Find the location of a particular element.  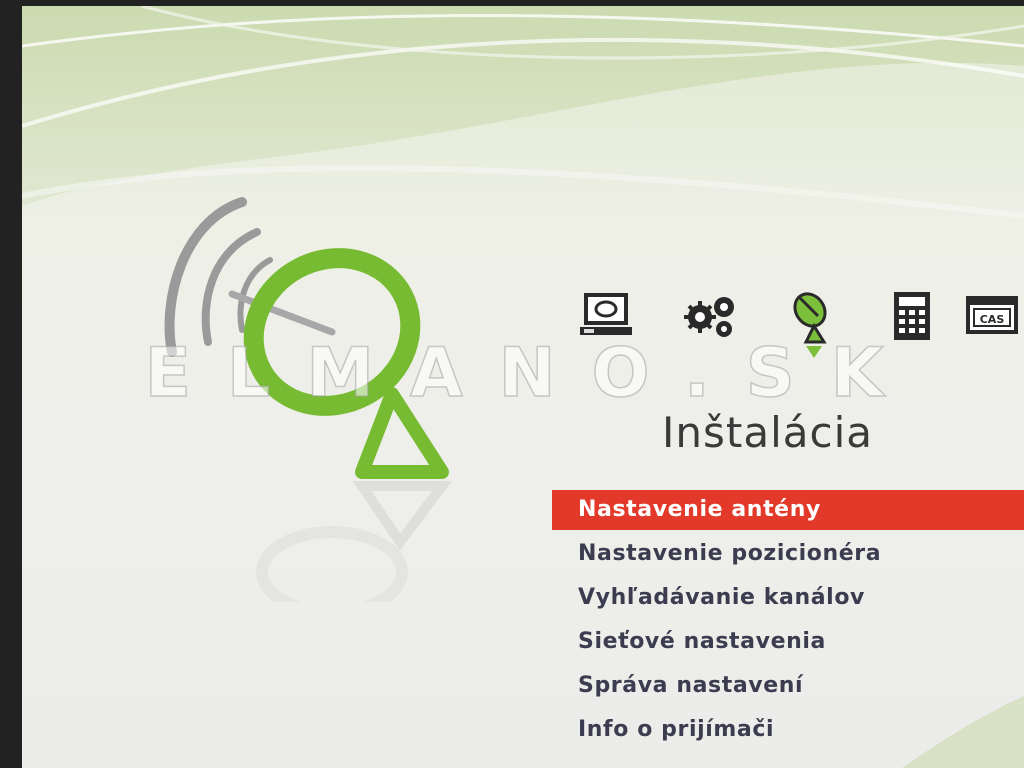

page-title: Inštalácia is located at coordinates (767, 432).